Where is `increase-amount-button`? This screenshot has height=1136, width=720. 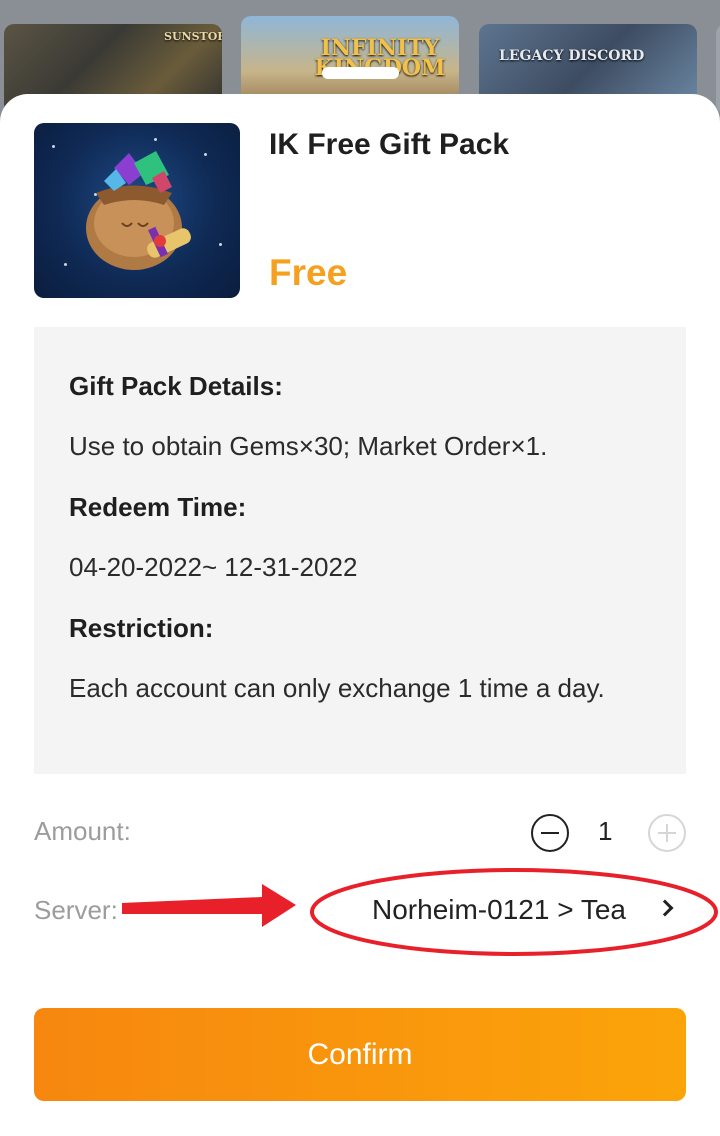
increase-amount-button is located at coordinates (667, 833).